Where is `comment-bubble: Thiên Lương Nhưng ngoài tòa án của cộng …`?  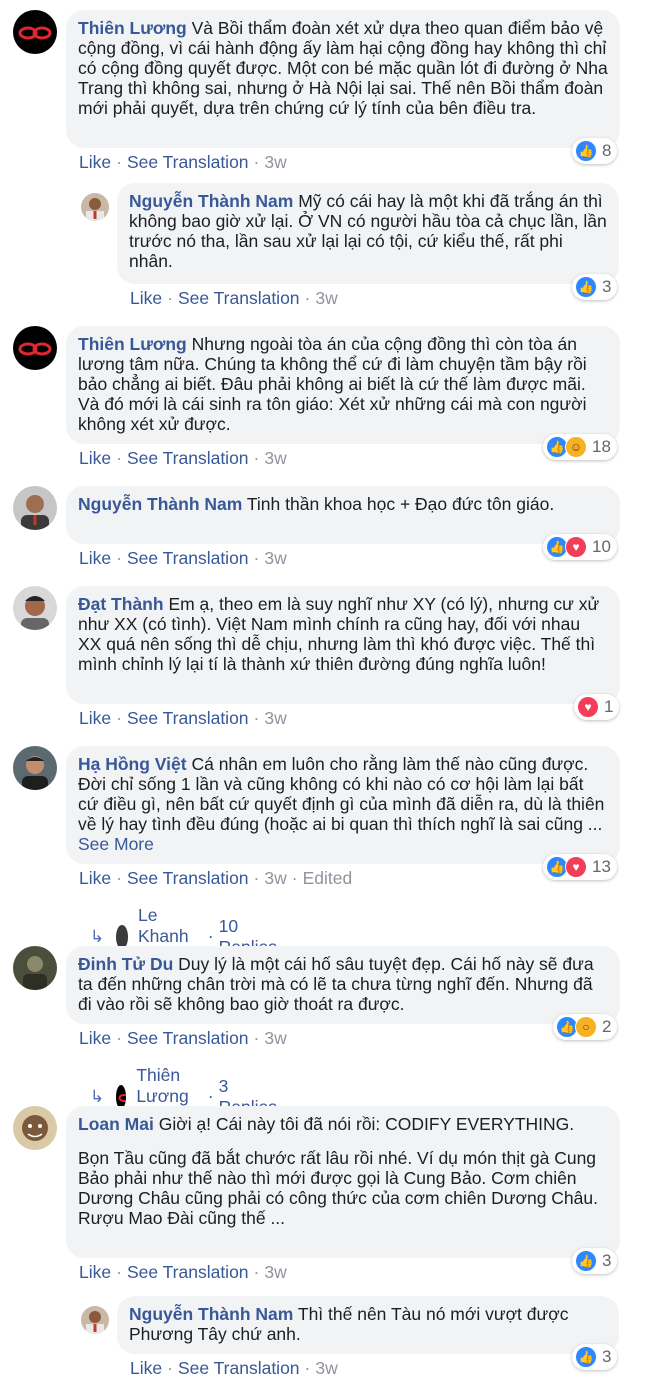 comment-bubble: Thiên Lương Nhưng ngoài tòa án của cộng … is located at coordinates (343, 385).